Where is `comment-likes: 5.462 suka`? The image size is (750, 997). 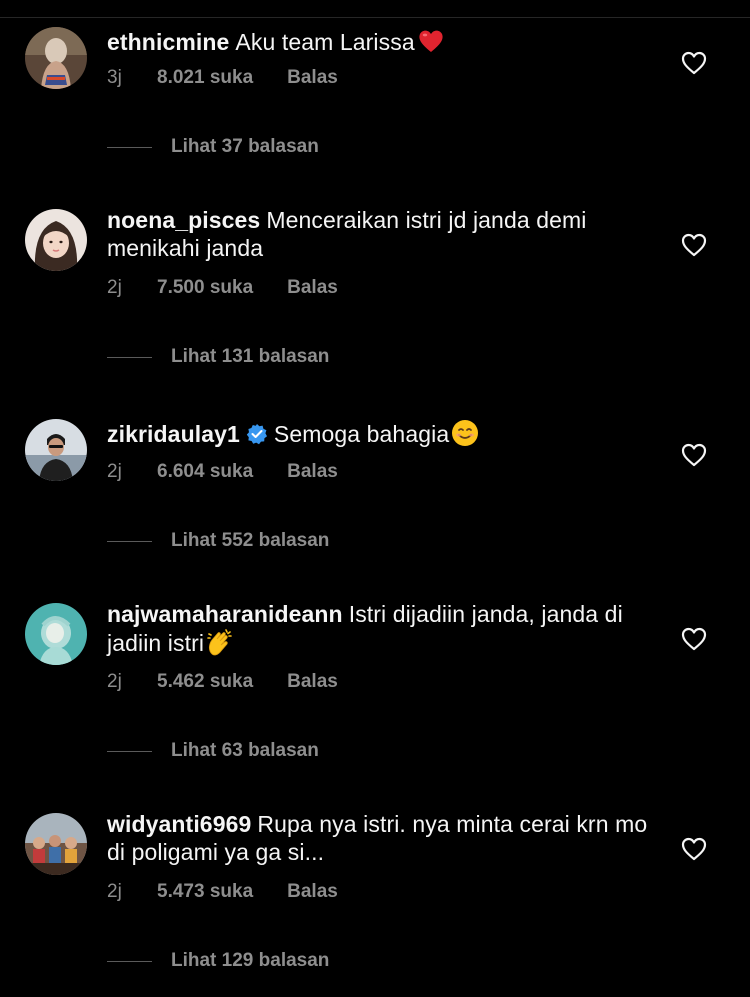
comment-likes: 5.462 suka is located at coordinates (205, 682).